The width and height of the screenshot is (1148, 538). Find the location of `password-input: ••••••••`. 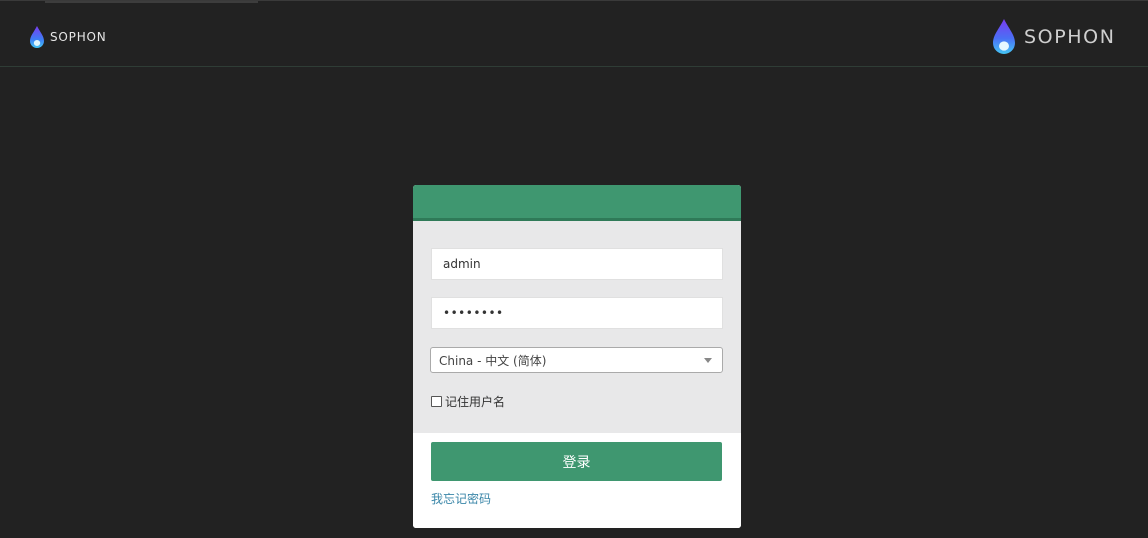

password-input: •••••••• is located at coordinates (577, 313).